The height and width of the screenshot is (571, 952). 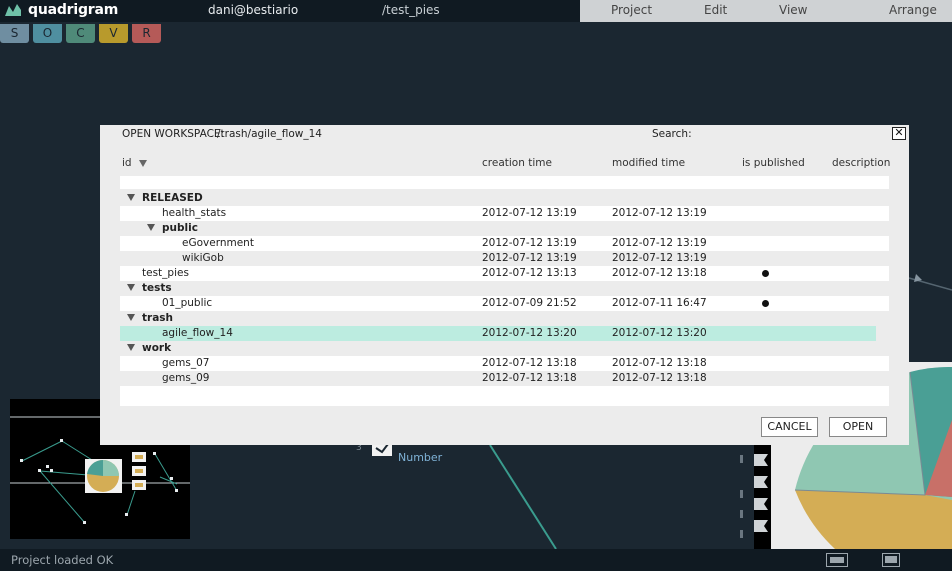 I want to click on row-name: 01_public, so click(x=187, y=303).